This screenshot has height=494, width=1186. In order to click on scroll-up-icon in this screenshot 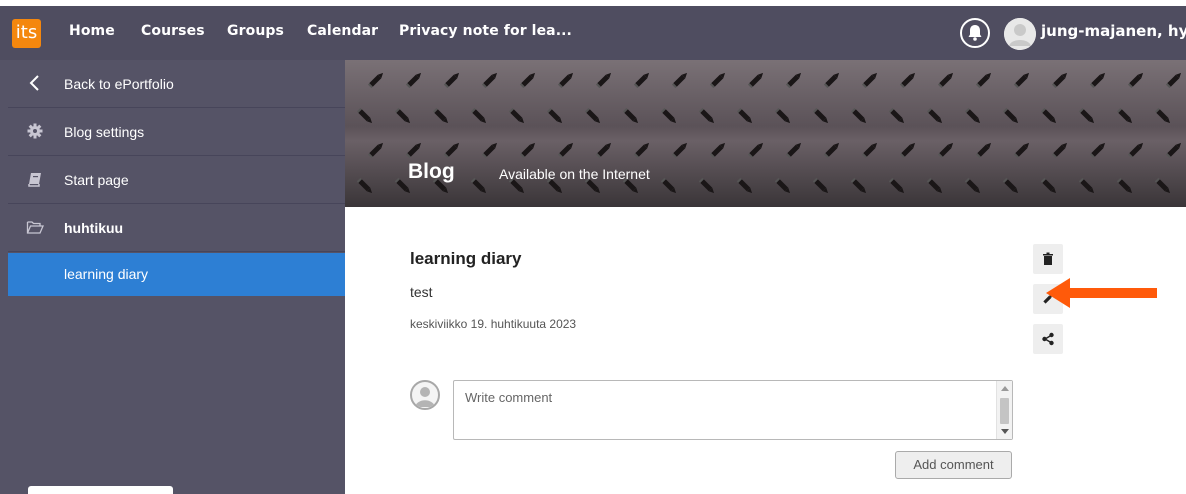, I will do `click(1005, 388)`.